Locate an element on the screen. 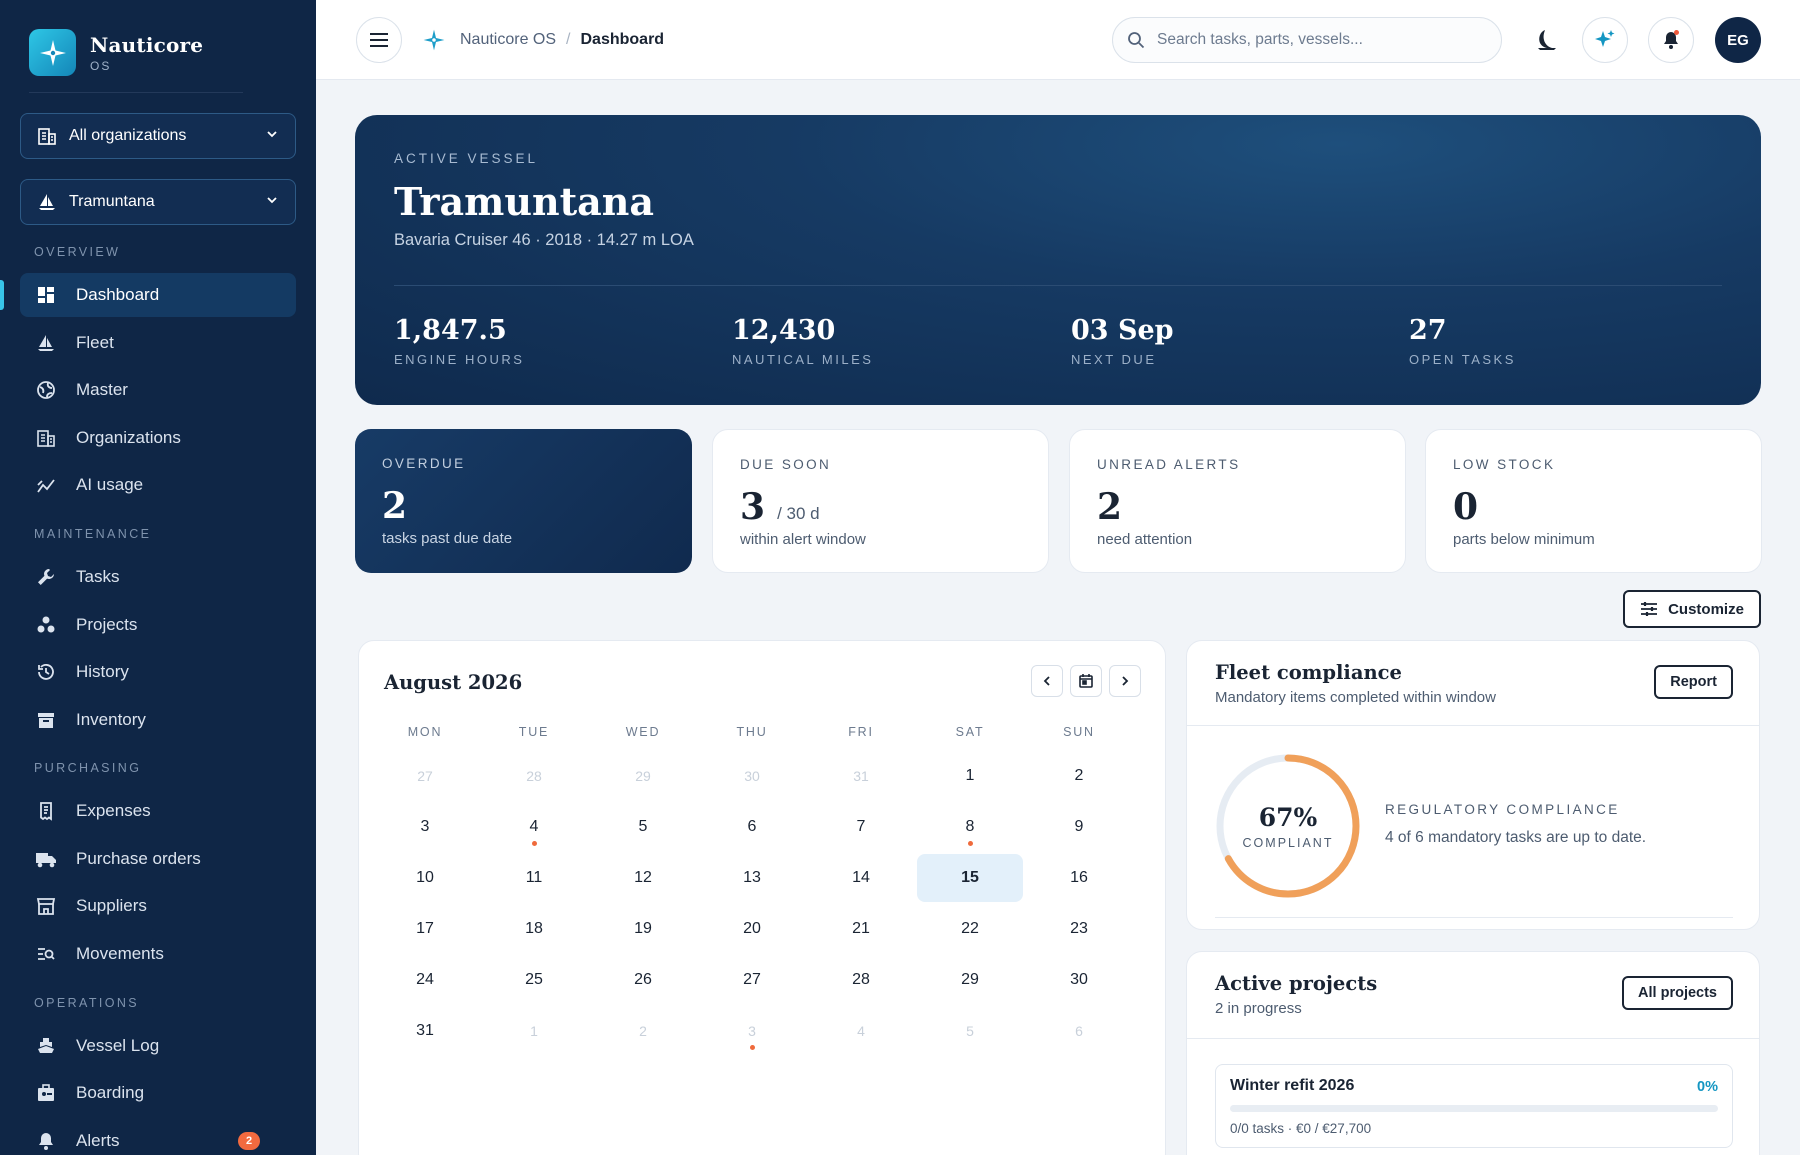 The image size is (1800, 1155). sidebar-item-vessel-log: Vessel Log is located at coordinates (158, 1046).